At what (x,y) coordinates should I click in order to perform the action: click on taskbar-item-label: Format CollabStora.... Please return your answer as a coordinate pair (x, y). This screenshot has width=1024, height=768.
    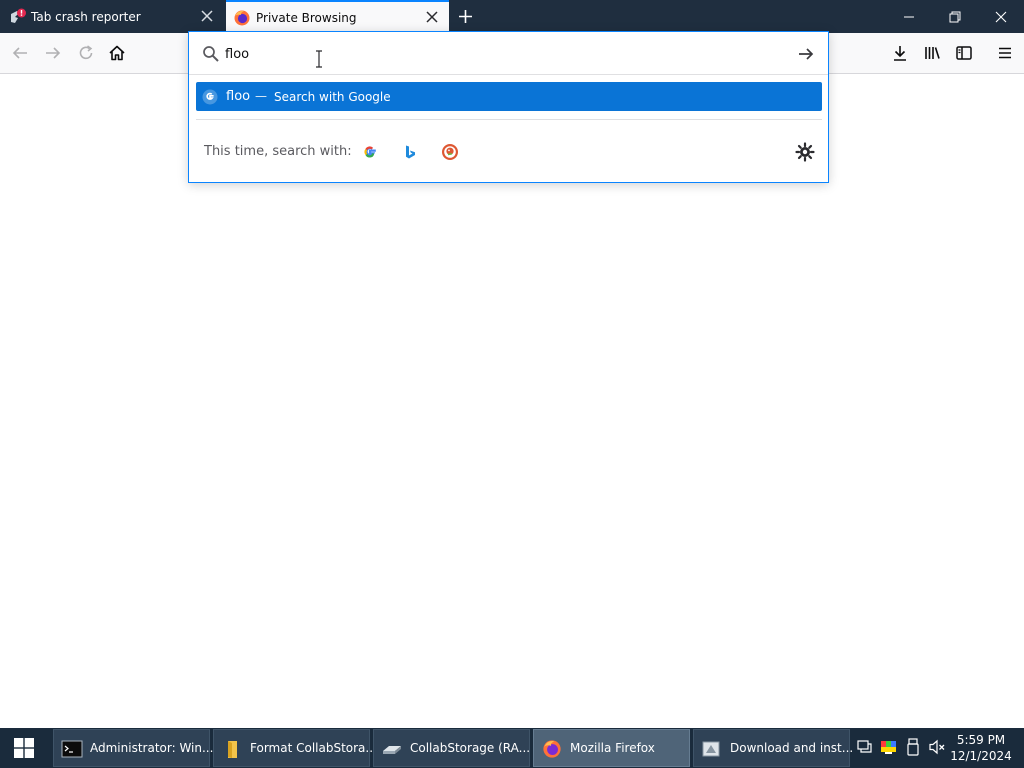
    Looking at the image, I should click on (313, 748).